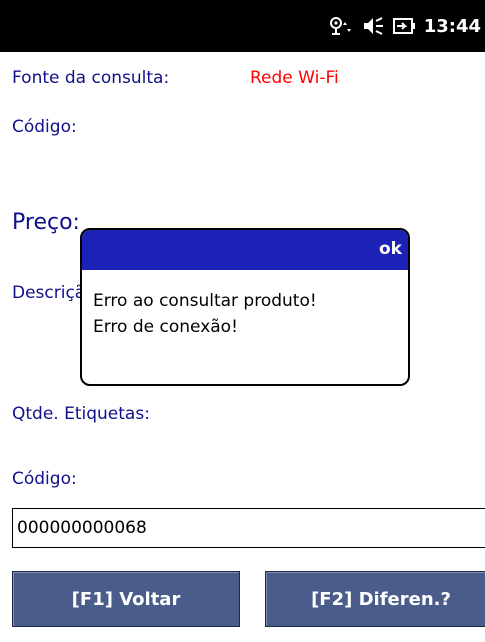 The height and width of the screenshot is (642, 485). What do you see at coordinates (91, 78) in the screenshot?
I see `source-label: Fonte da consulta:` at bounding box center [91, 78].